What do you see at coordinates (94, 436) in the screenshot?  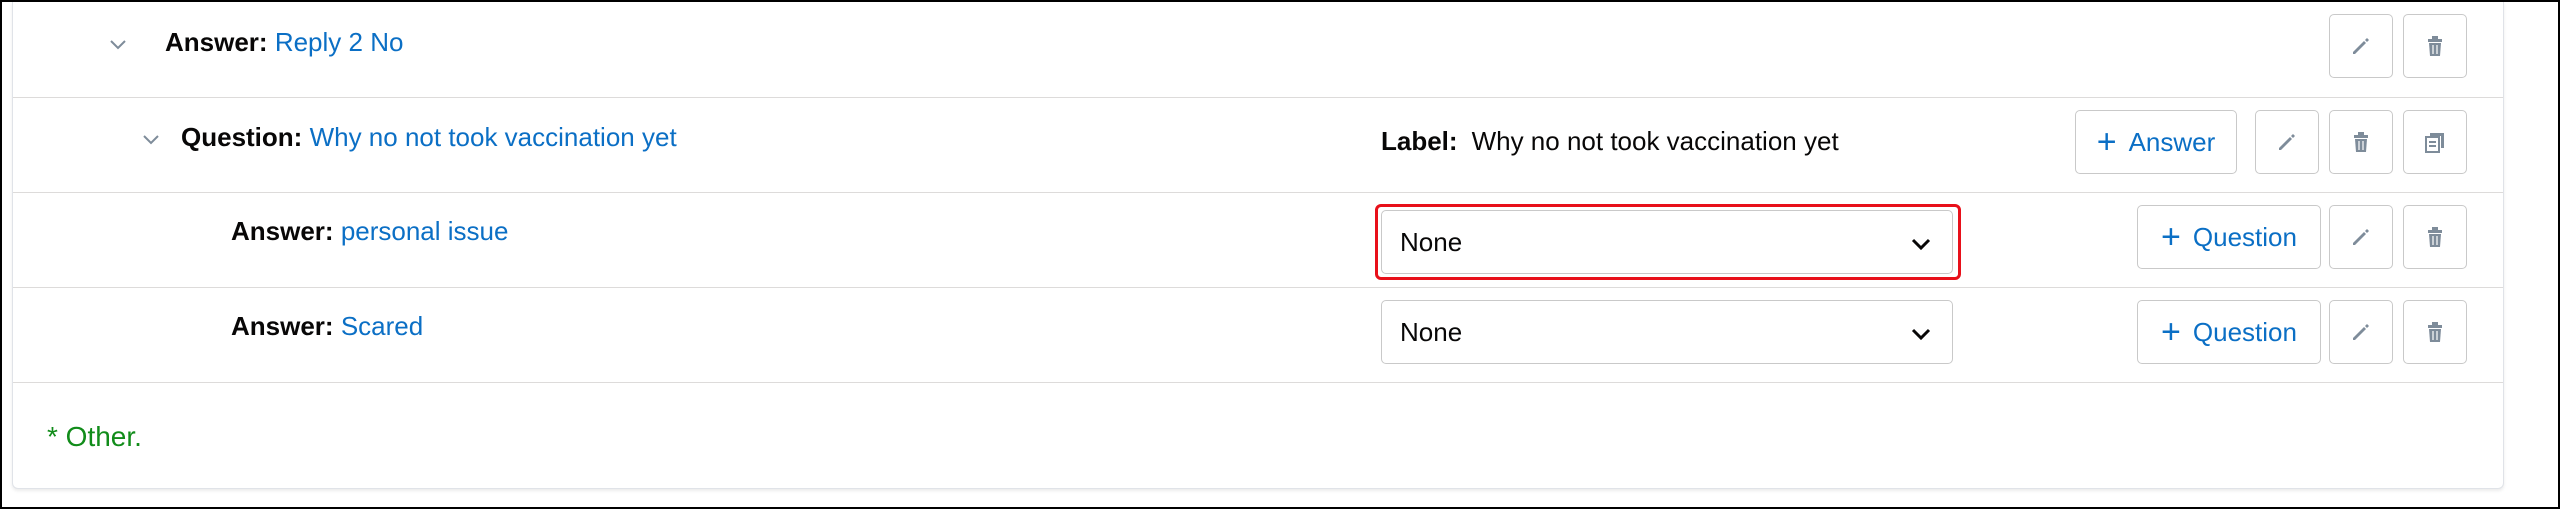 I see `other-note: * Other.` at bounding box center [94, 436].